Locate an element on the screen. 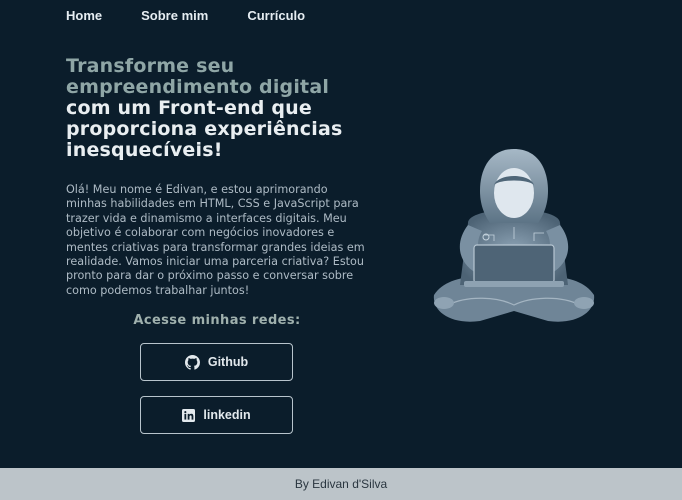 The image size is (682, 500). top-nav: Home Sobre mim Currículo is located at coordinates (205, 15).